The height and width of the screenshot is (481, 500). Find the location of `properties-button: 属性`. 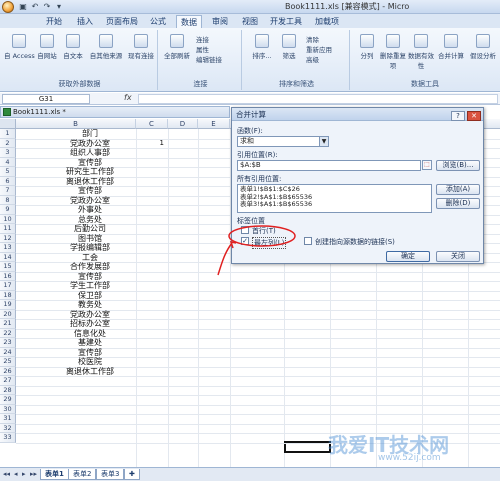

properties-button: 属性 is located at coordinates (202, 49).